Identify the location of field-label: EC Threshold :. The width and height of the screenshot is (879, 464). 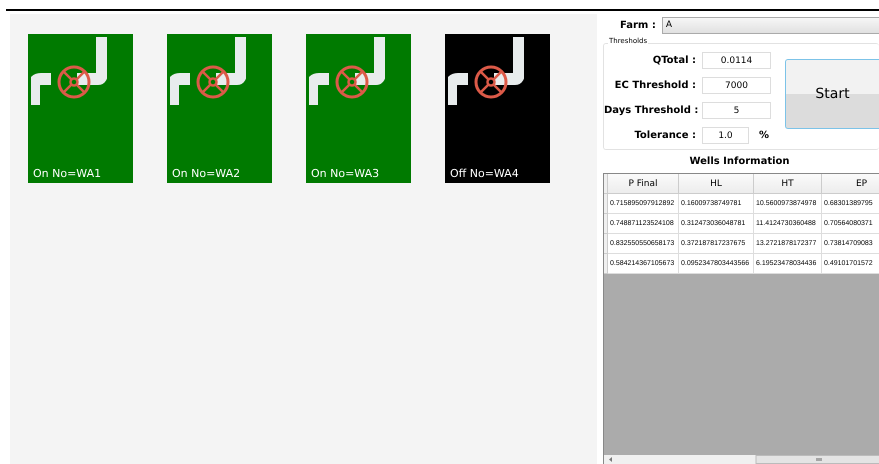
(655, 85).